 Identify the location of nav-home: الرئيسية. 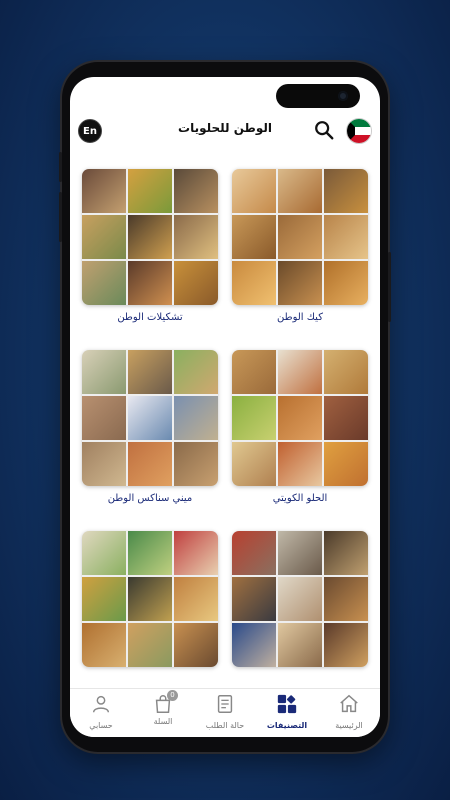
(349, 711).